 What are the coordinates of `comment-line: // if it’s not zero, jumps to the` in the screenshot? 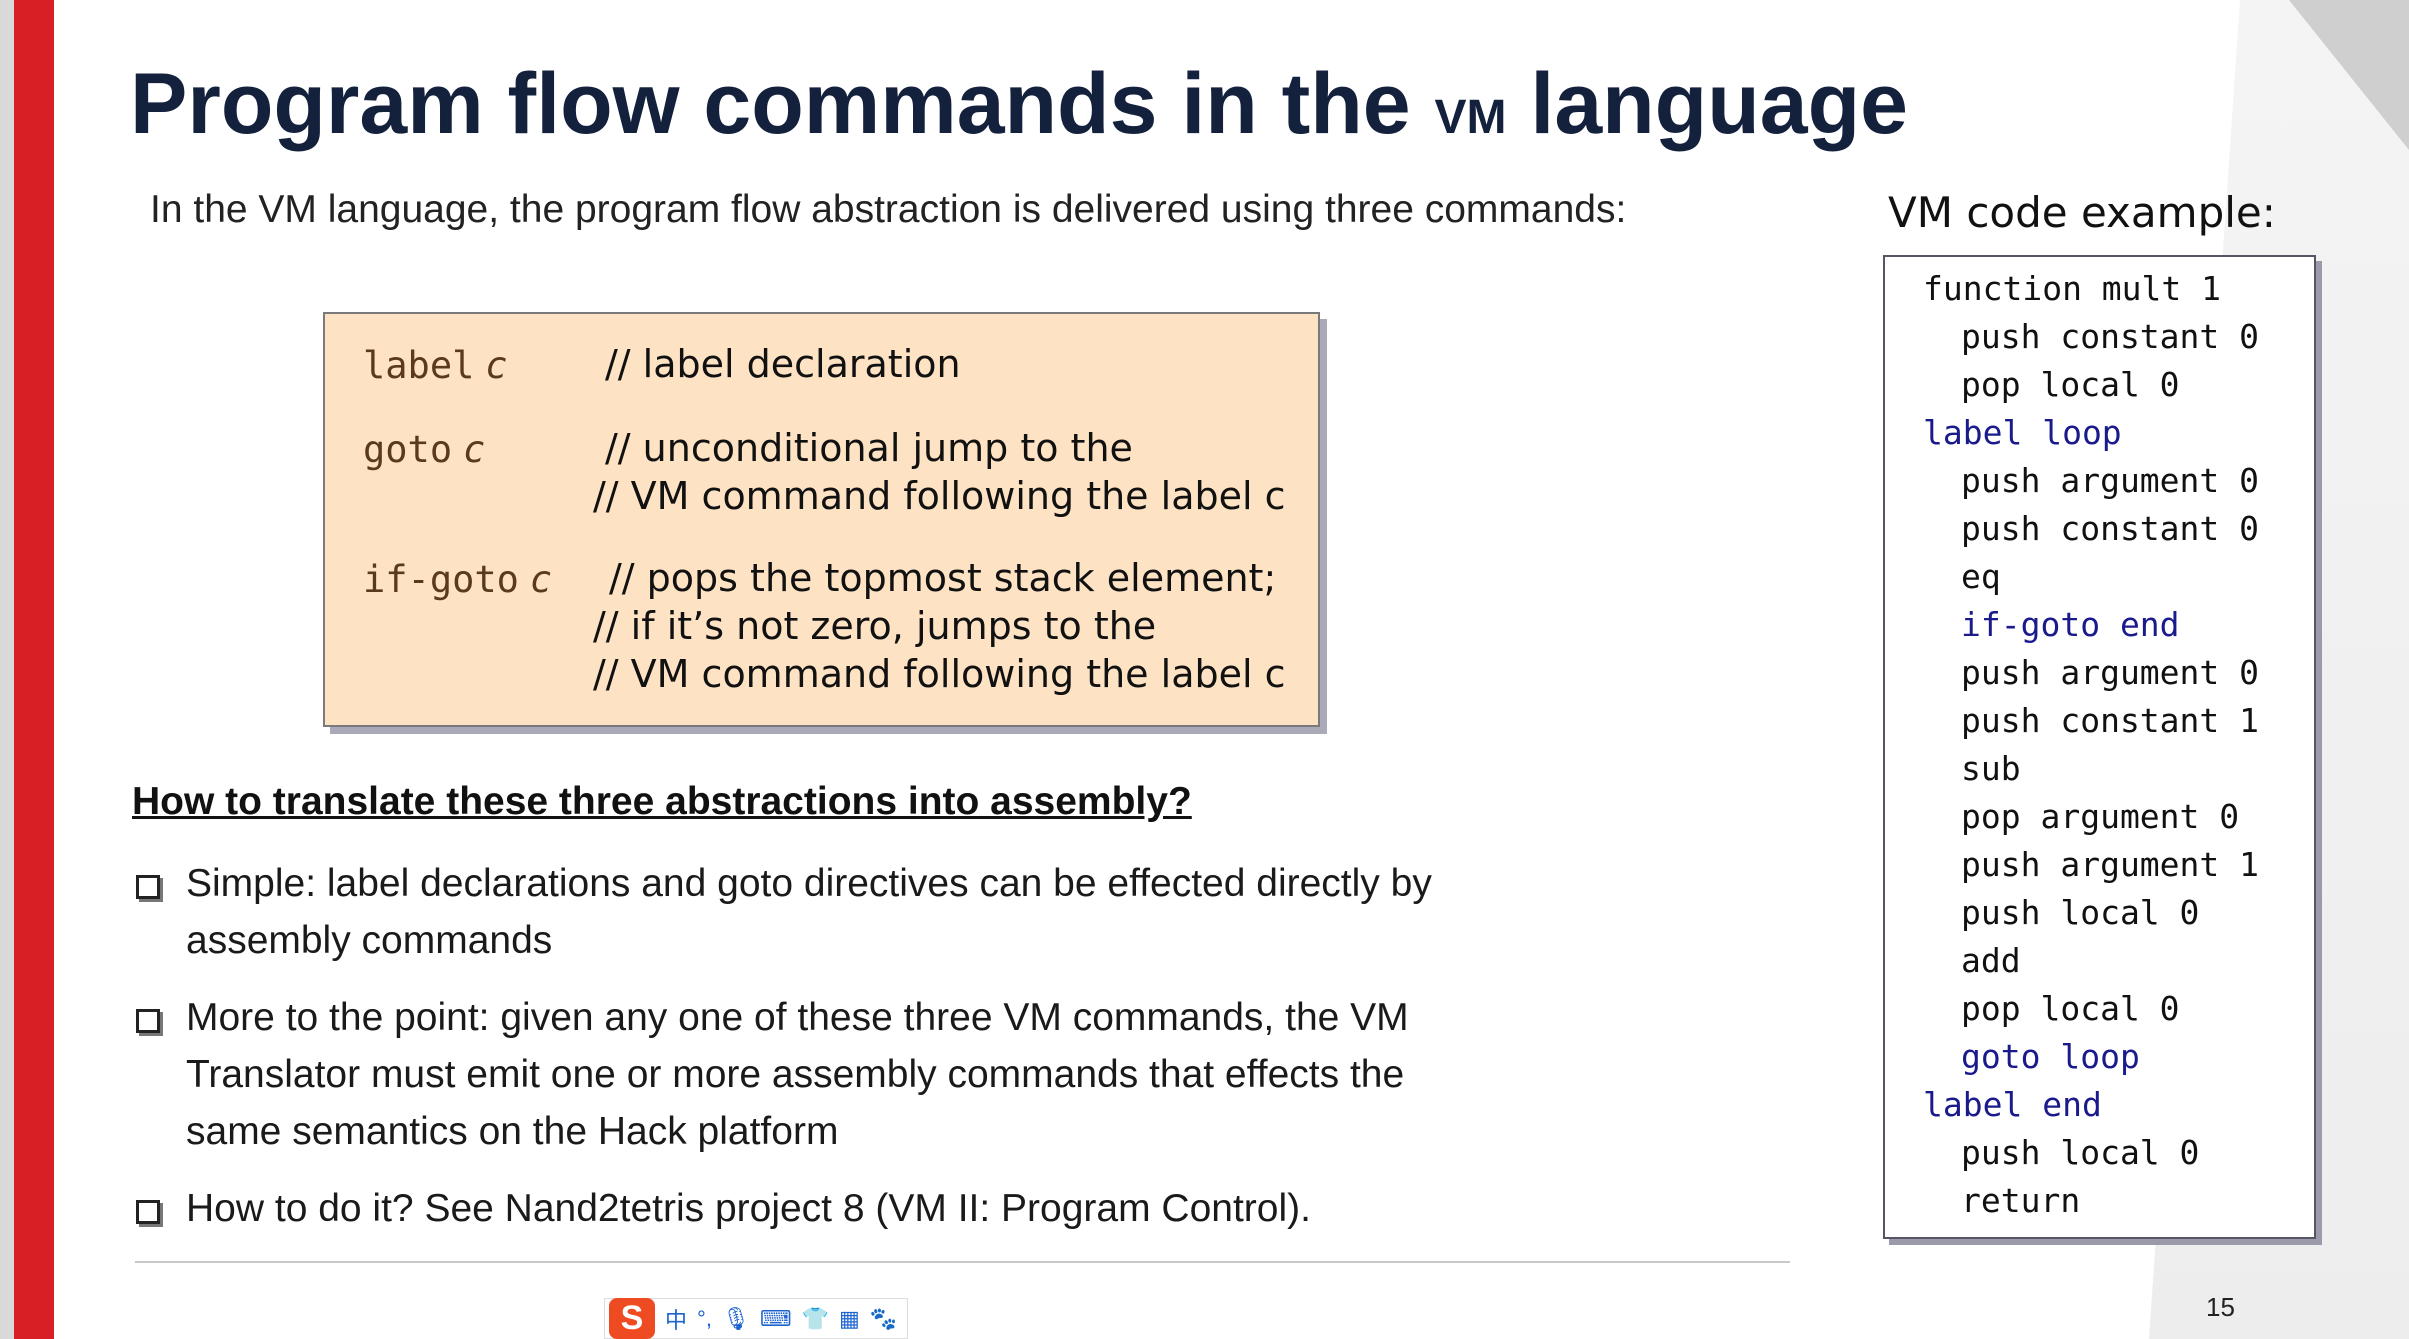 It's located at (875, 626).